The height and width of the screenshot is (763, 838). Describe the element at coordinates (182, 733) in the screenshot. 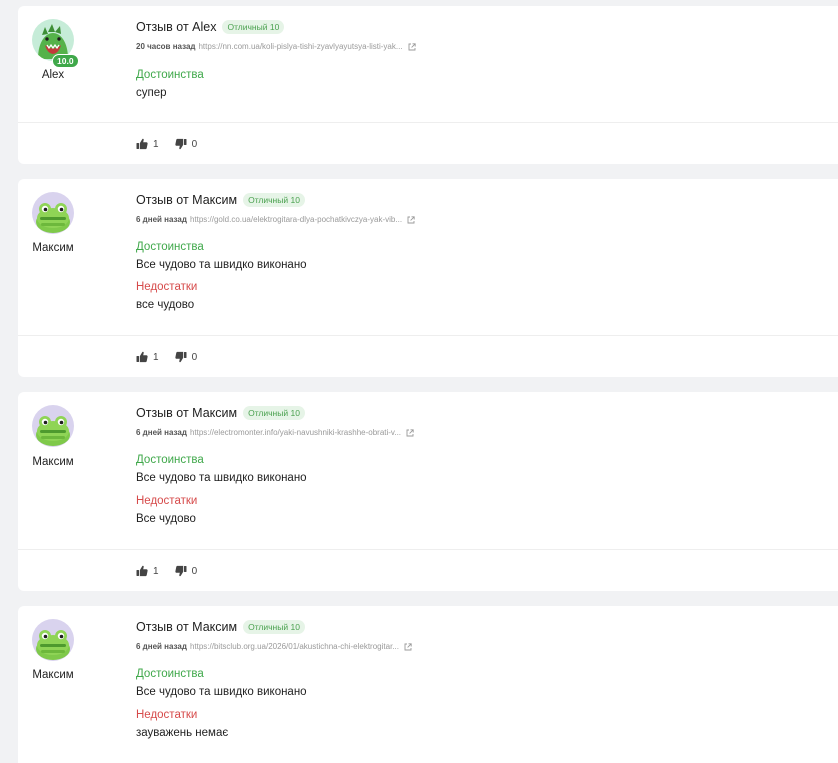

I see `cons-text: зауважень немає` at that location.